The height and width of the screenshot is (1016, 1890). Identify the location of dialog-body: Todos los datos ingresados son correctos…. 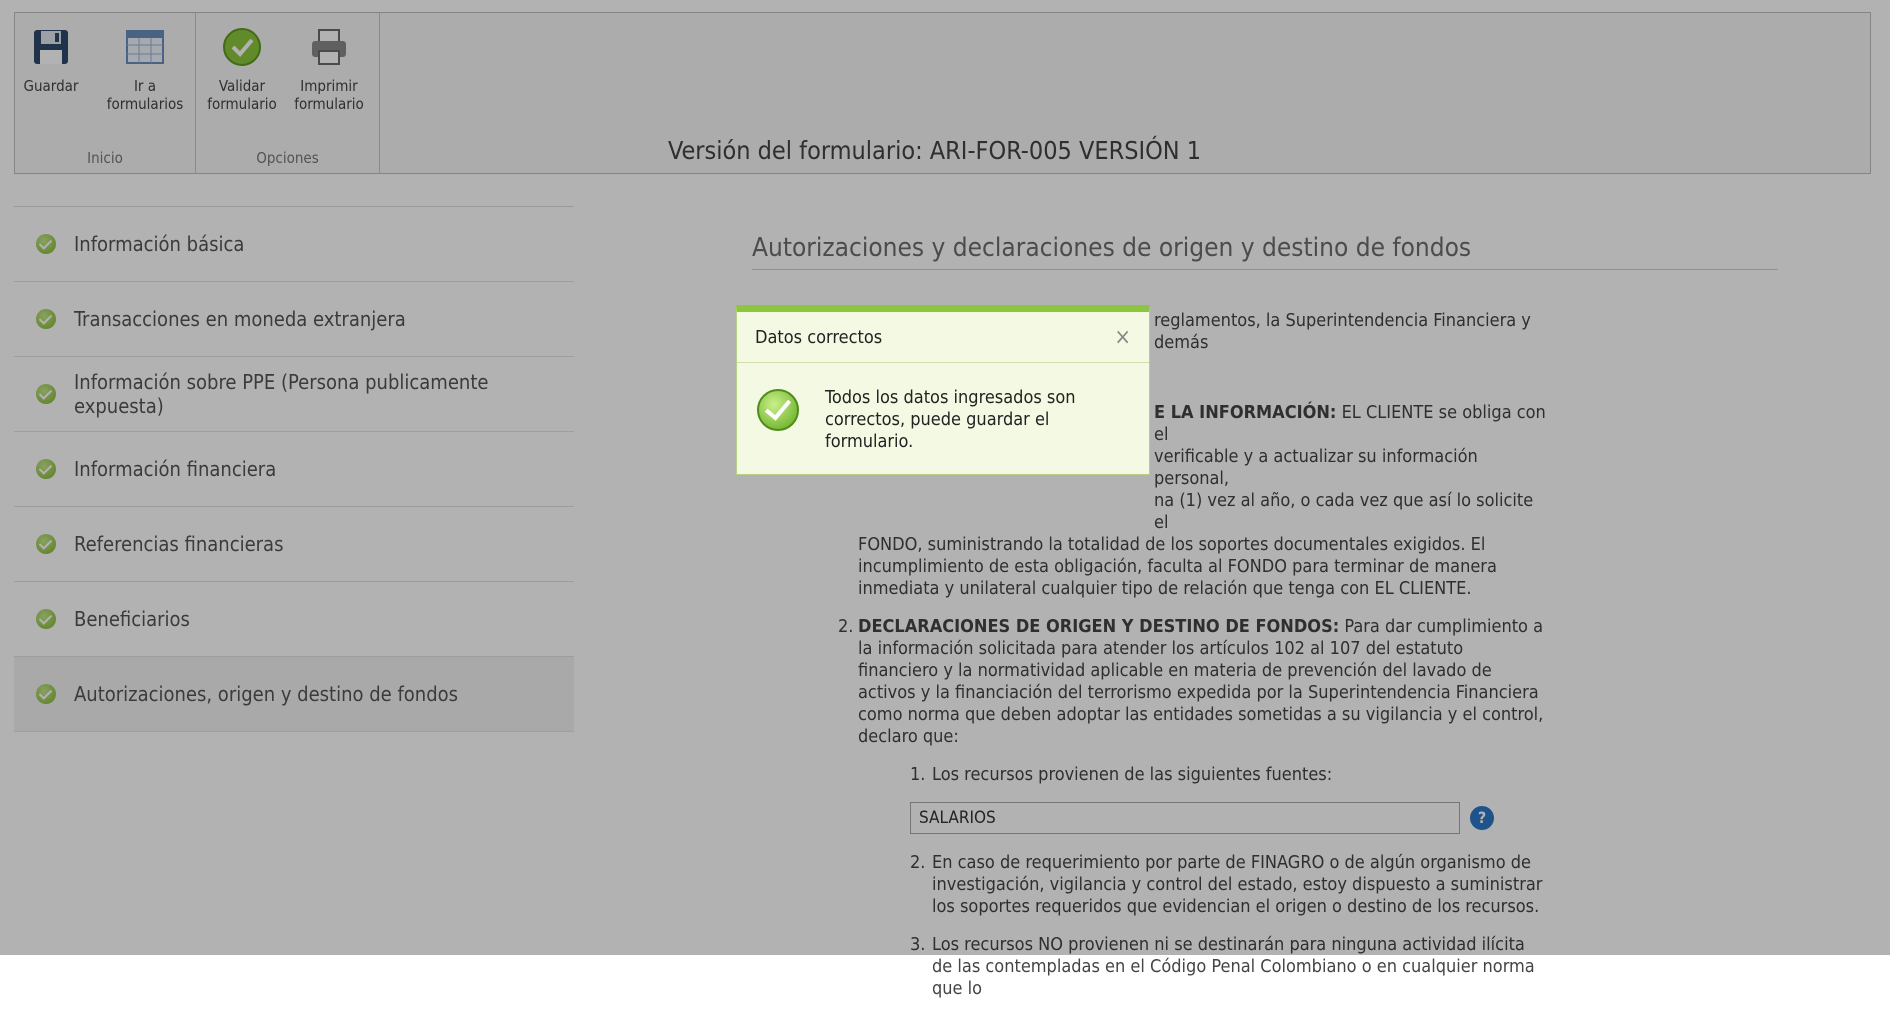
(943, 420).